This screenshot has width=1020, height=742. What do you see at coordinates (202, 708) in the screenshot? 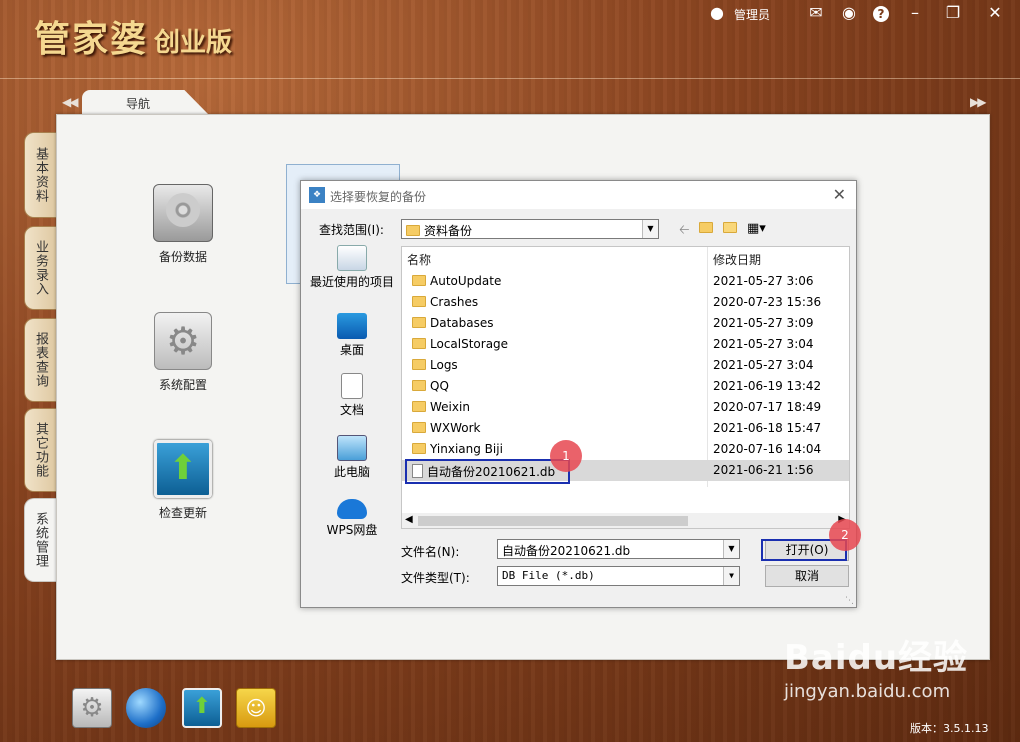
I see `dock-update-icon: ⬆` at bounding box center [202, 708].